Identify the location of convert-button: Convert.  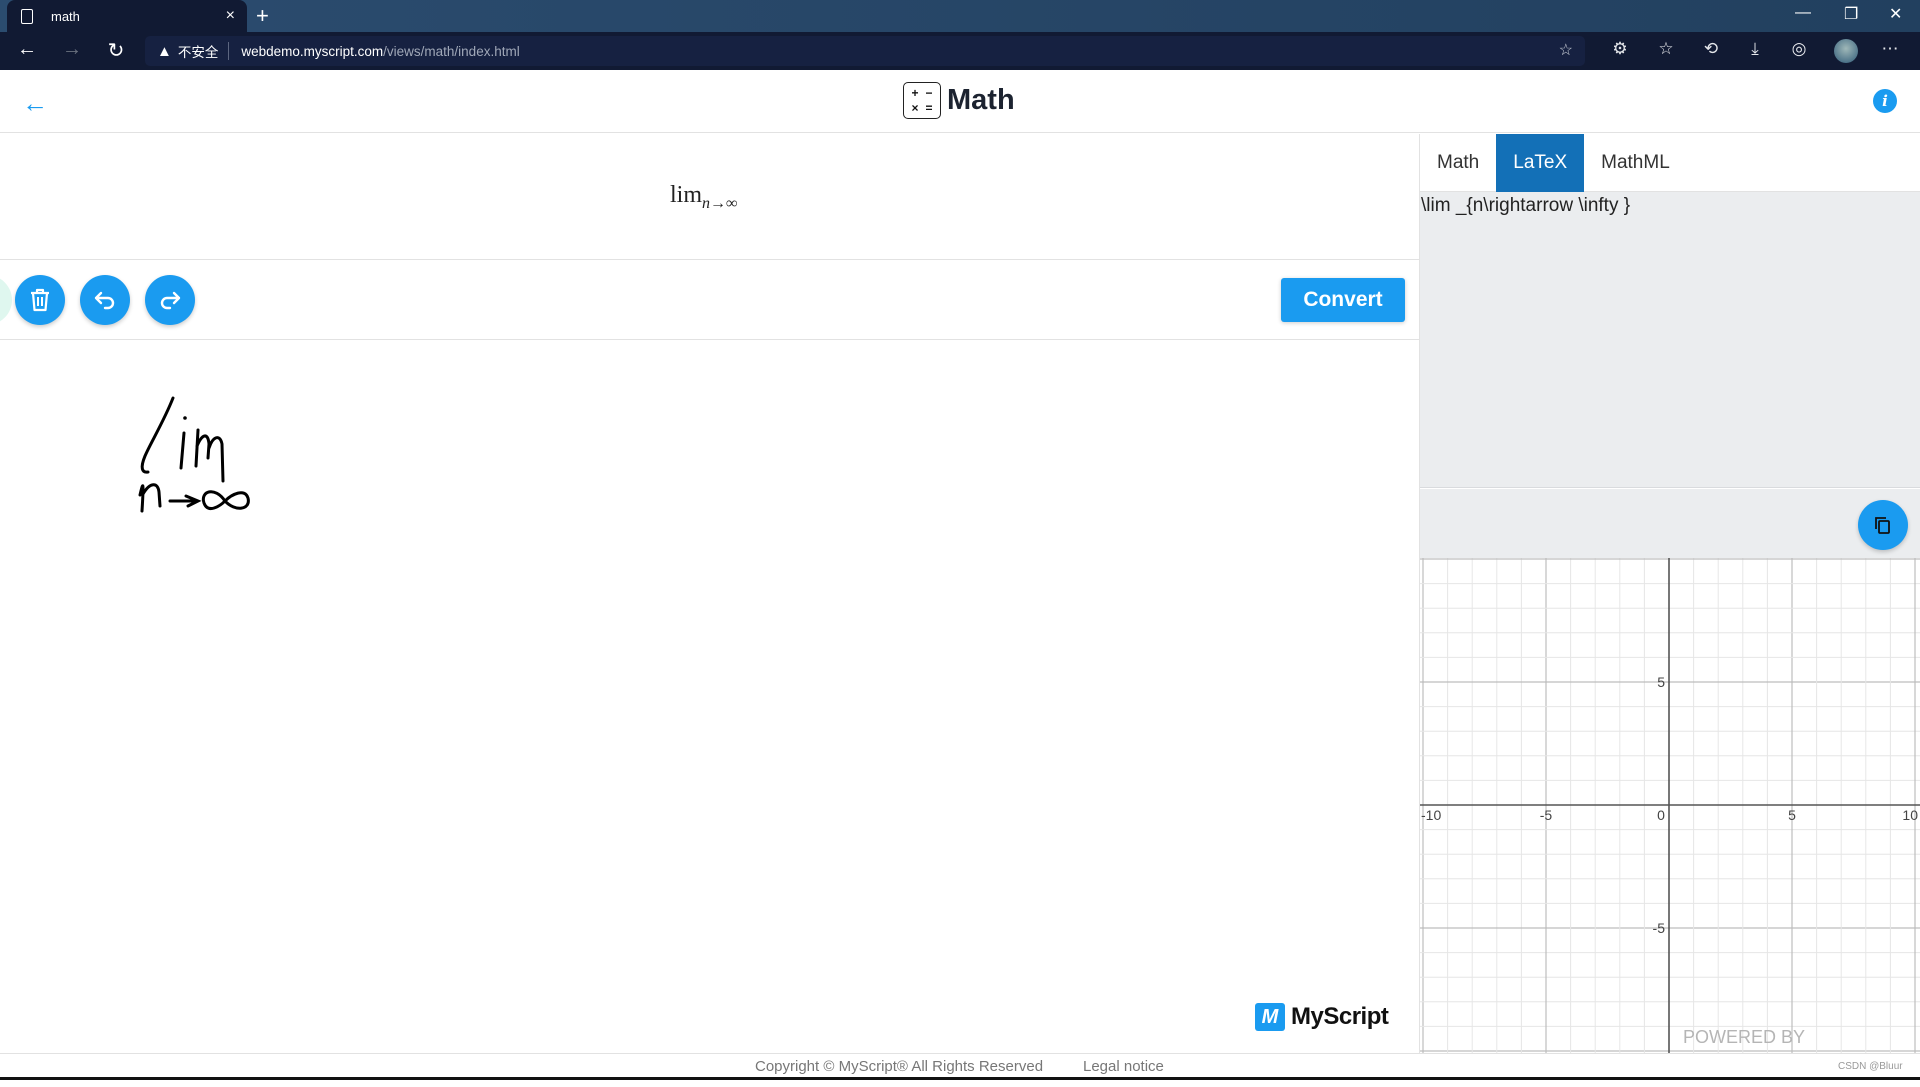
(1343, 300).